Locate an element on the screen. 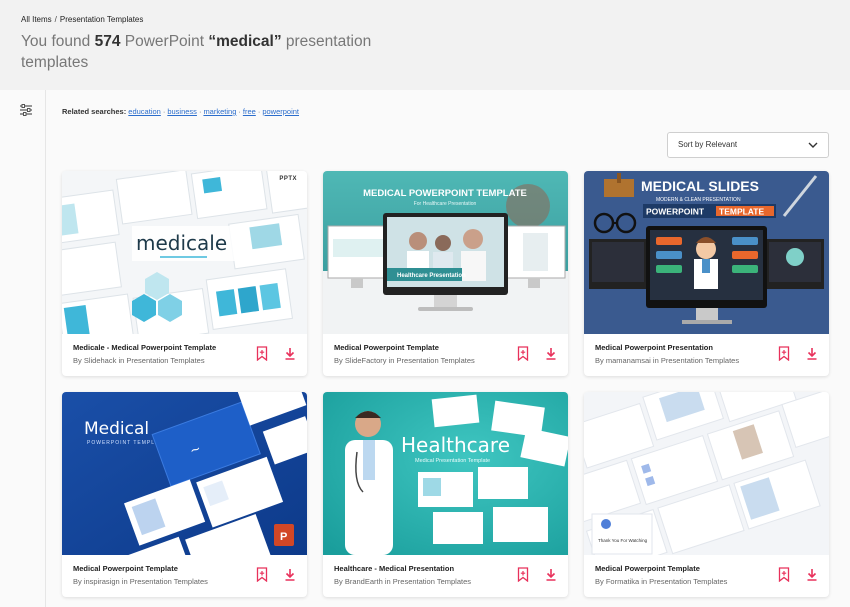 Image resolution: width=850 pixels, height=607 pixels. card-art-title: Medical is located at coordinates (116, 429).